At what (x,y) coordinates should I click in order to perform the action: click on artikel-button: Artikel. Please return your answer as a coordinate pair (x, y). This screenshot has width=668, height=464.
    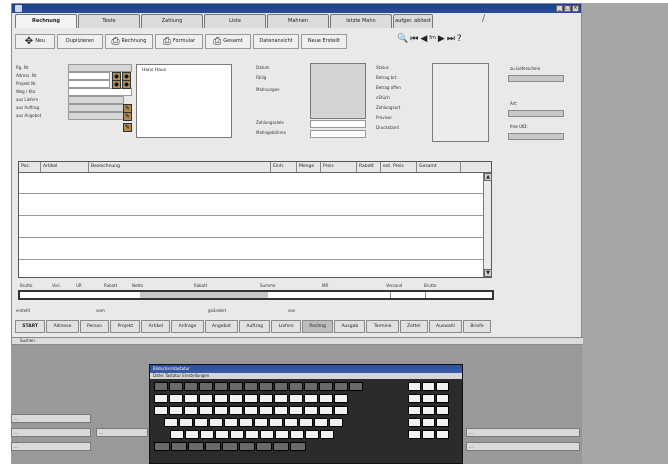
    Looking at the image, I should click on (156, 326).